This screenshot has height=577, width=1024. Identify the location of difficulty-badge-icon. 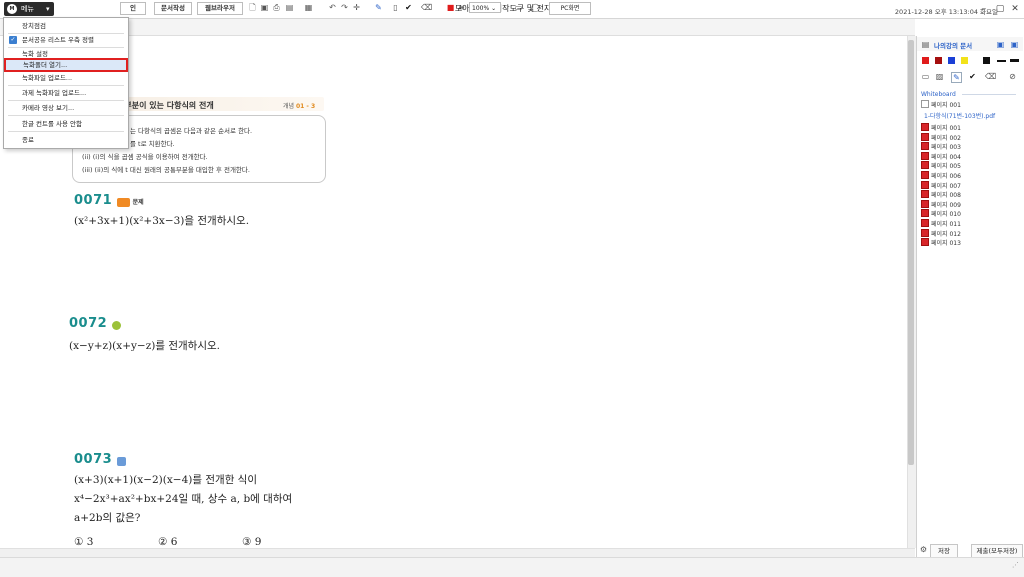
(122, 461).